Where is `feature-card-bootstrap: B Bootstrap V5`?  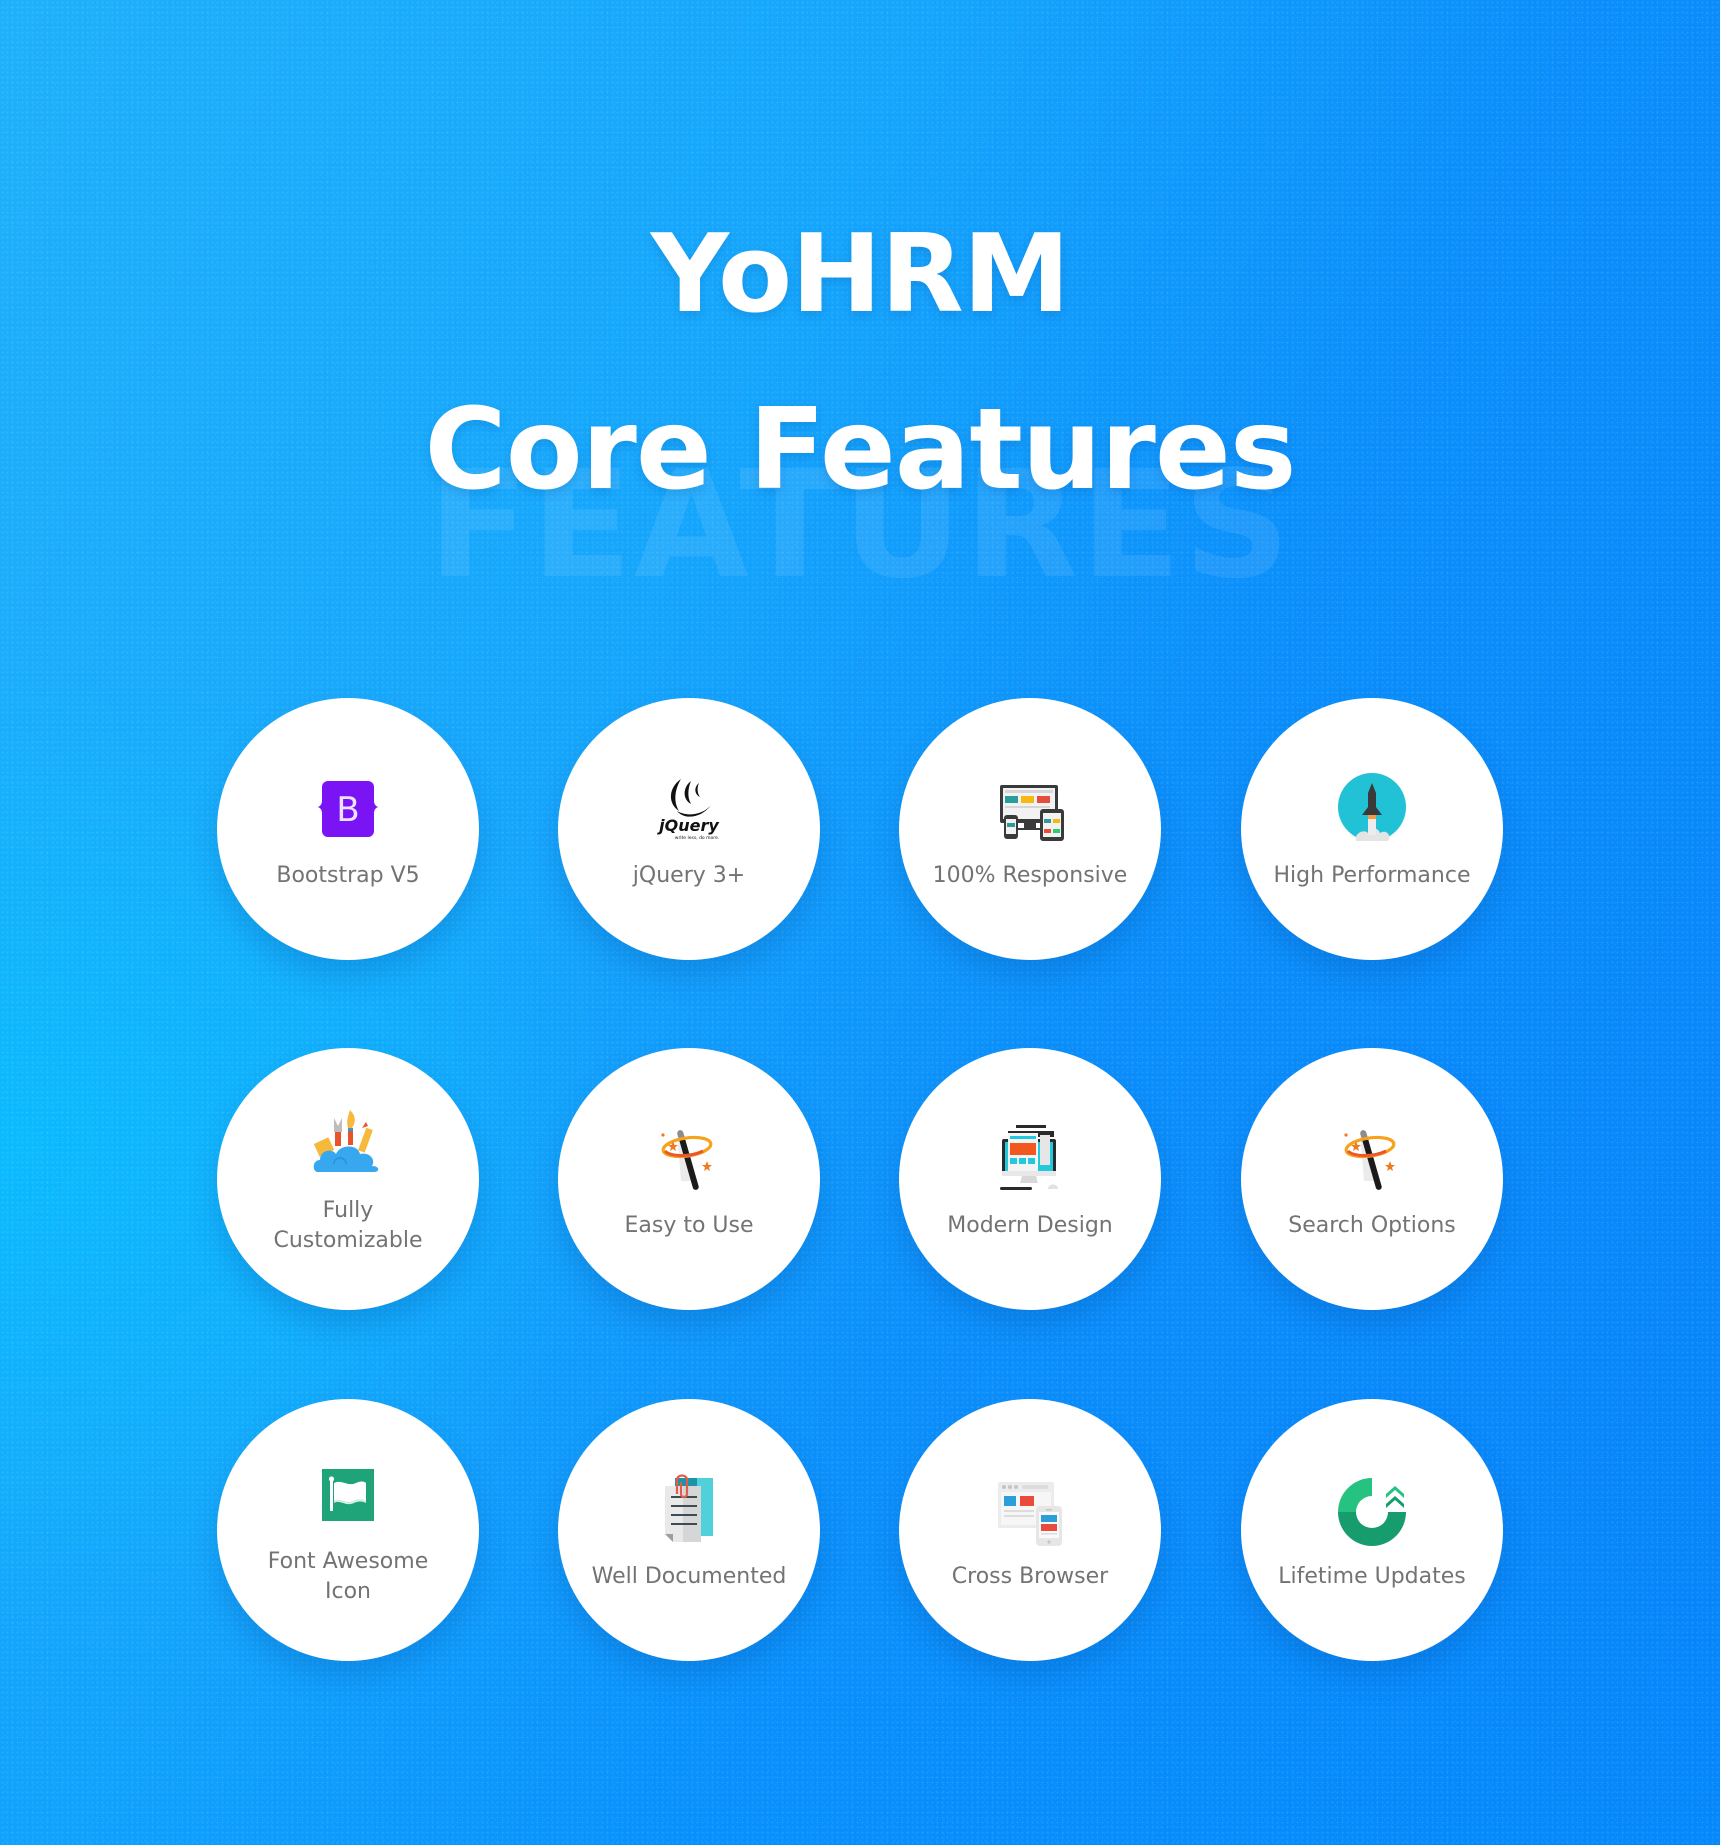 feature-card-bootstrap: B Bootstrap V5 is located at coordinates (348, 829).